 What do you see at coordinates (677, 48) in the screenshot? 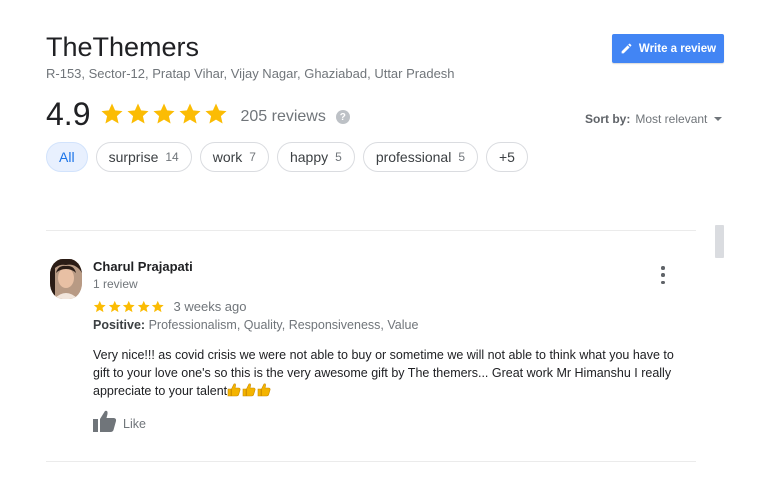
I see `write-review-label: Write a review` at bounding box center [677, 48].